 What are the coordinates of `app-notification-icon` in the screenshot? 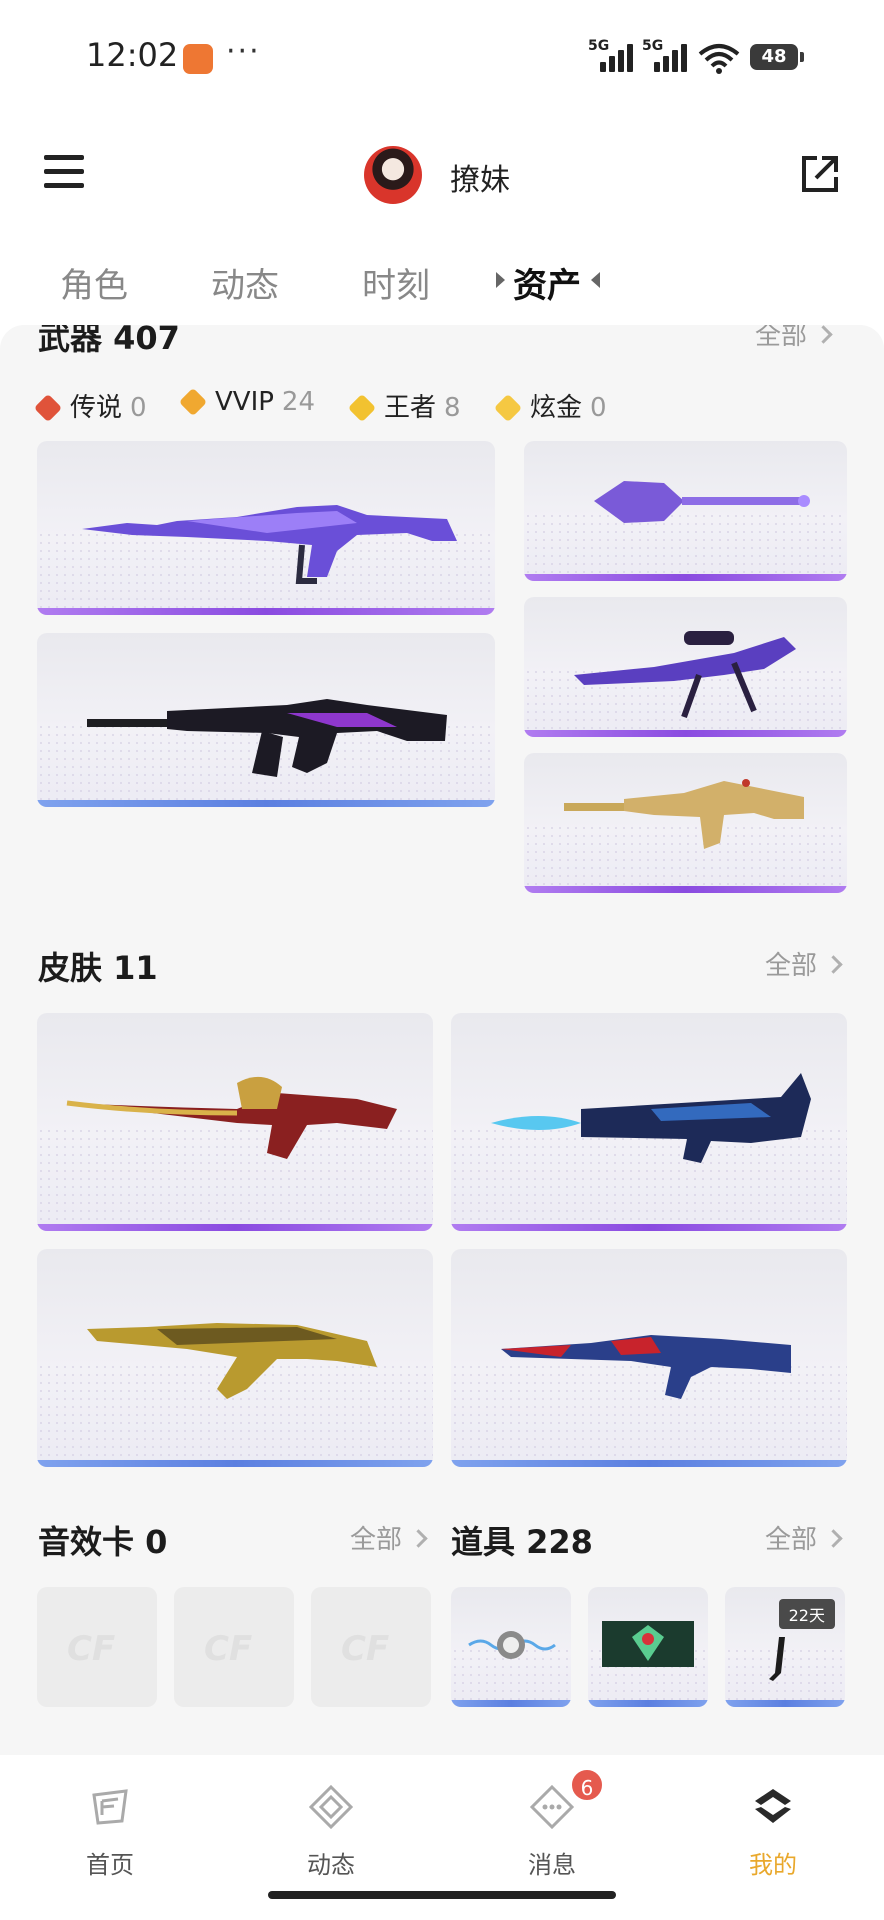 It's located at (198, 59).